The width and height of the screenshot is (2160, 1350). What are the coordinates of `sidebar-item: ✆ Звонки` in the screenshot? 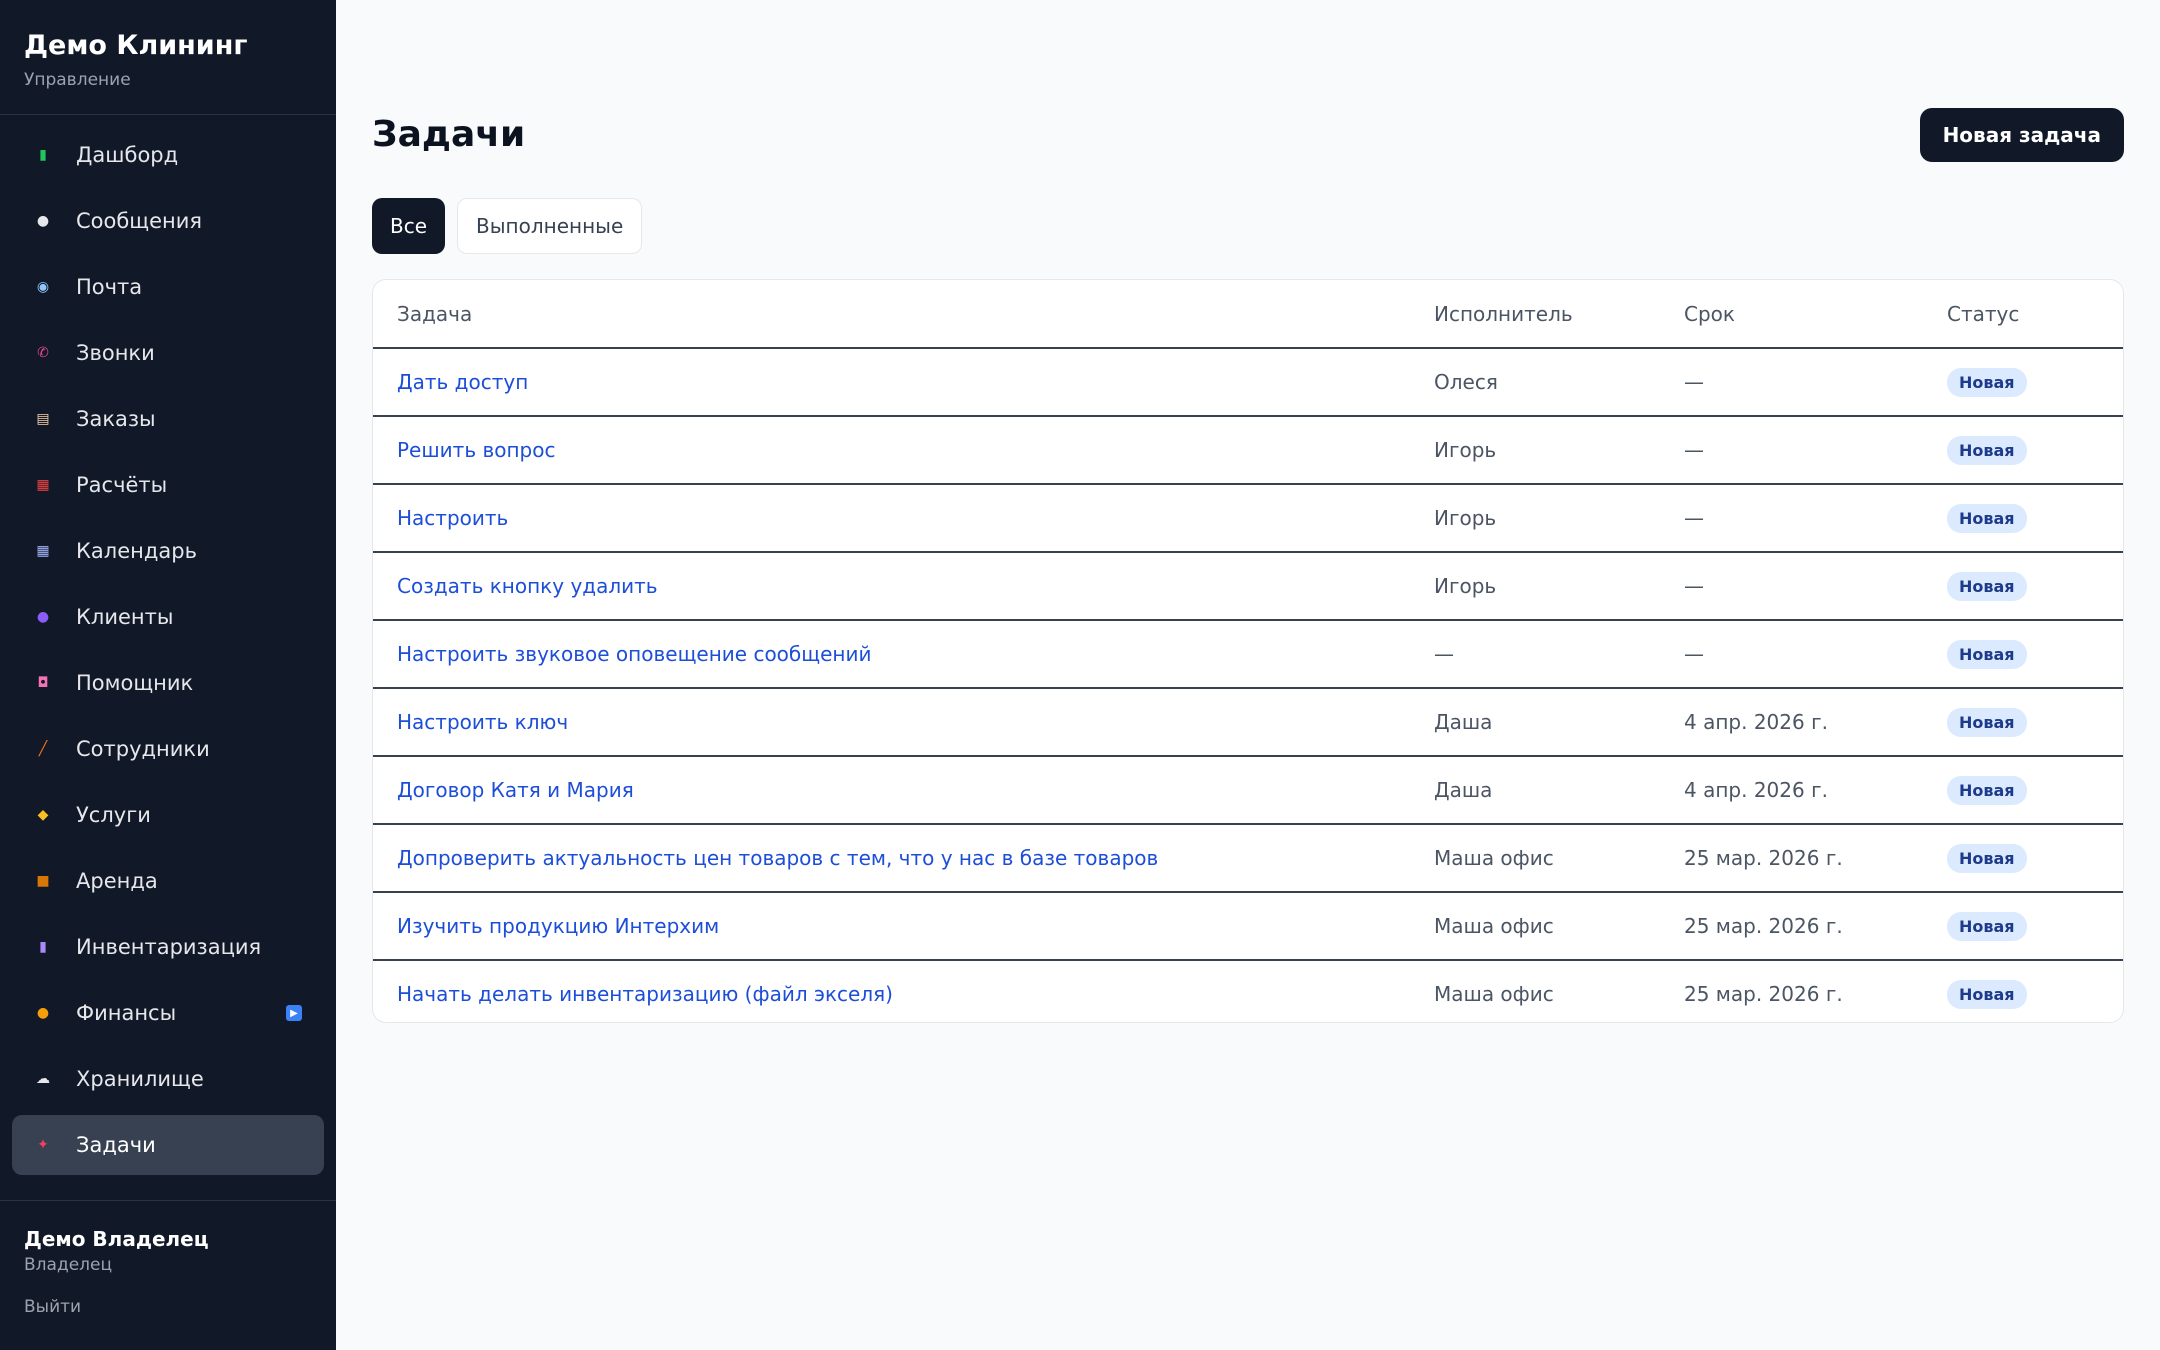 It's located at (168, 353).